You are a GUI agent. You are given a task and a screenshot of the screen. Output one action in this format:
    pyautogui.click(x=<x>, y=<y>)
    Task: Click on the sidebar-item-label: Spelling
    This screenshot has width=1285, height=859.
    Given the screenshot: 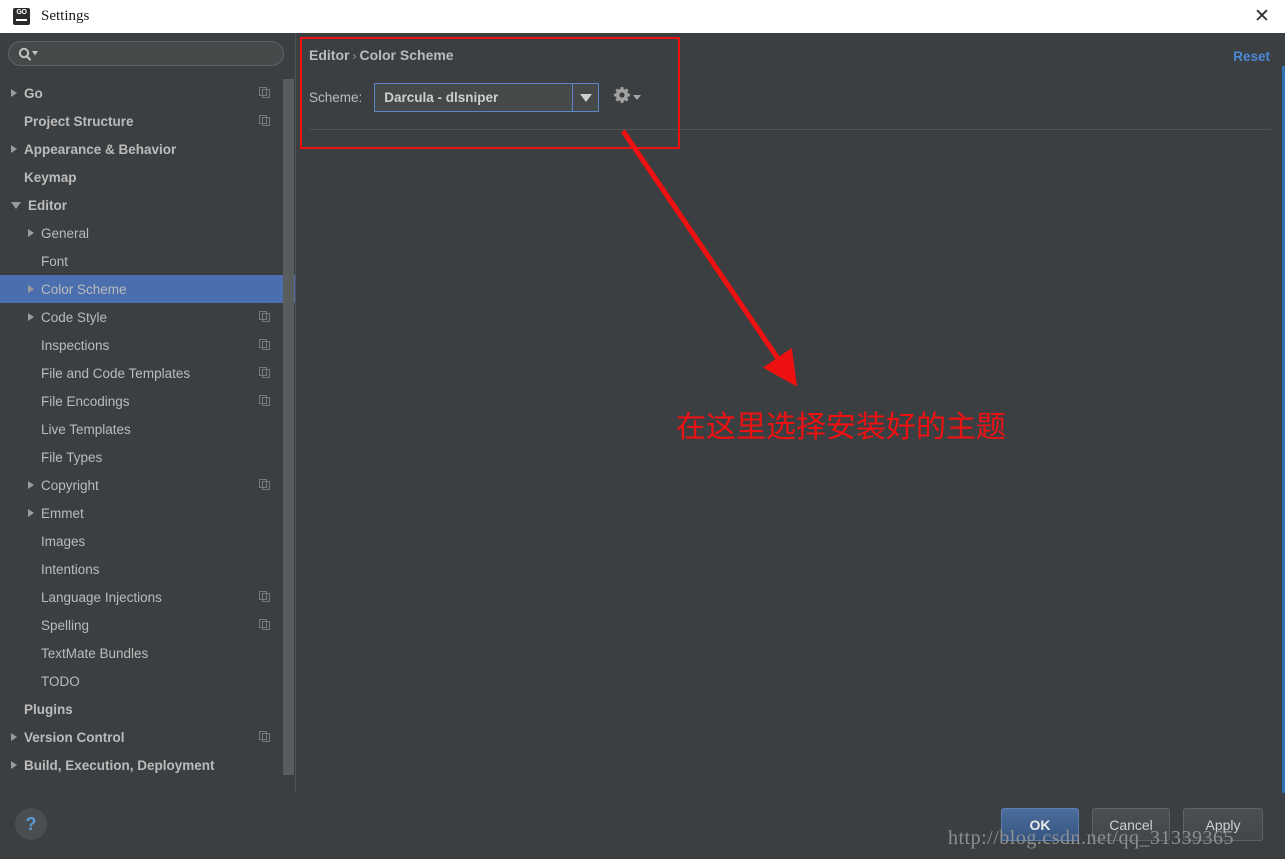 What is the action you would take?
    pyautogui.click(x=65, y=625)
    